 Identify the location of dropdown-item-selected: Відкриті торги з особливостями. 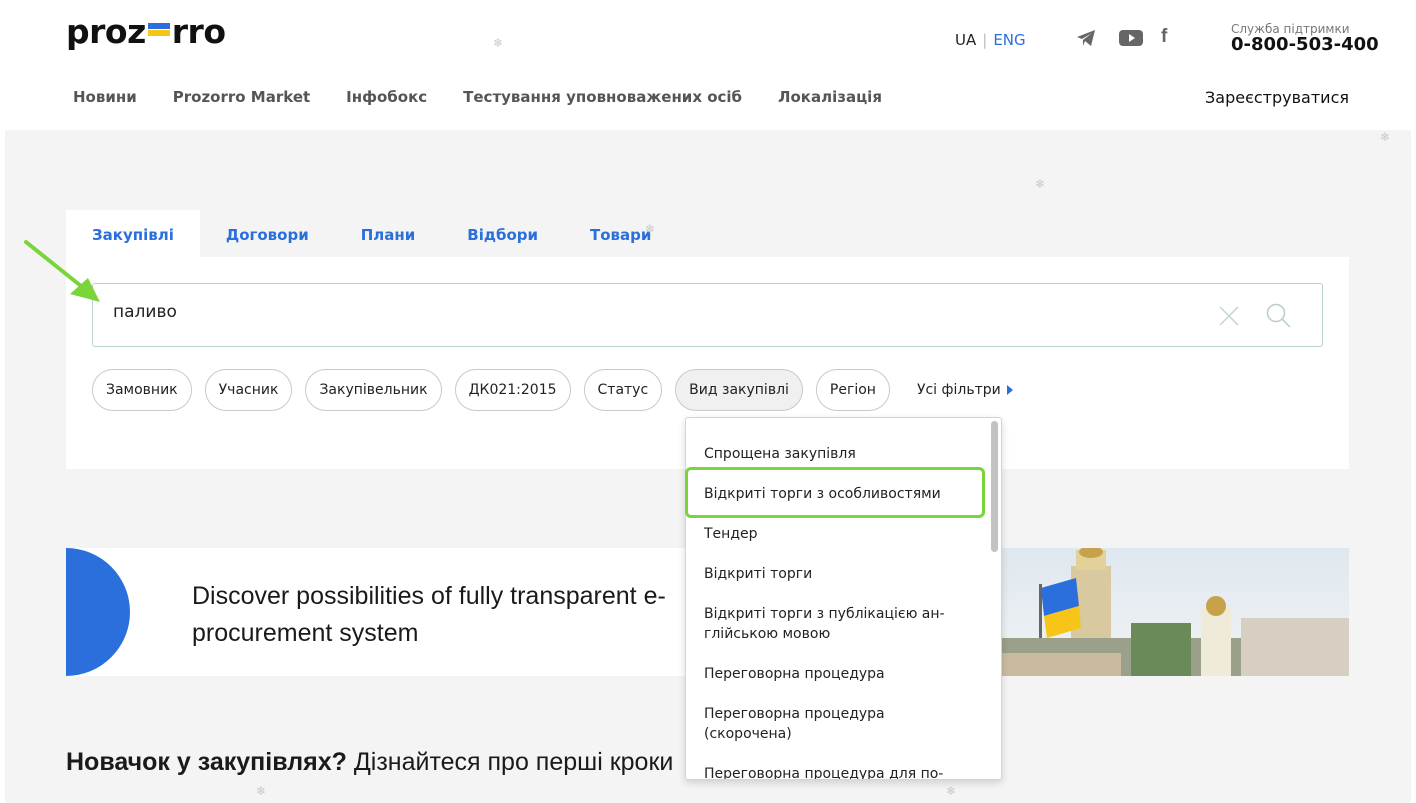
(836, 494).